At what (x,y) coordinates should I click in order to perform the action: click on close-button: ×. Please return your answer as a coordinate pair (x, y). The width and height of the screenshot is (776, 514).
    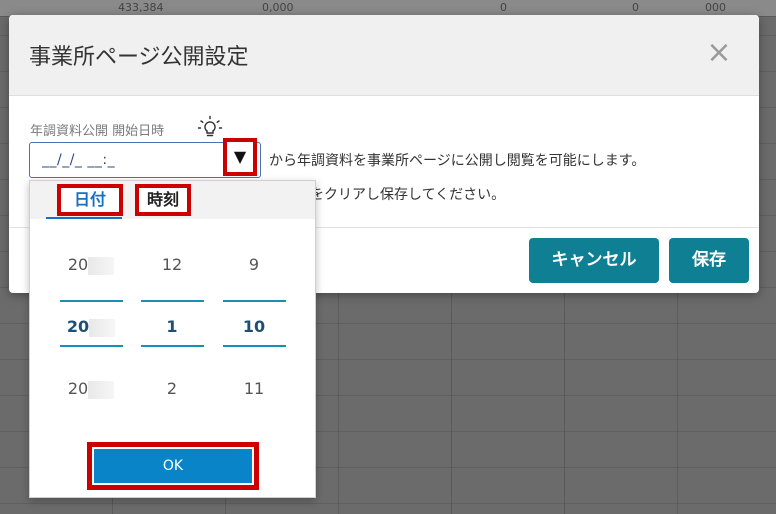
    Looking at the image, I should click on (719, 53).